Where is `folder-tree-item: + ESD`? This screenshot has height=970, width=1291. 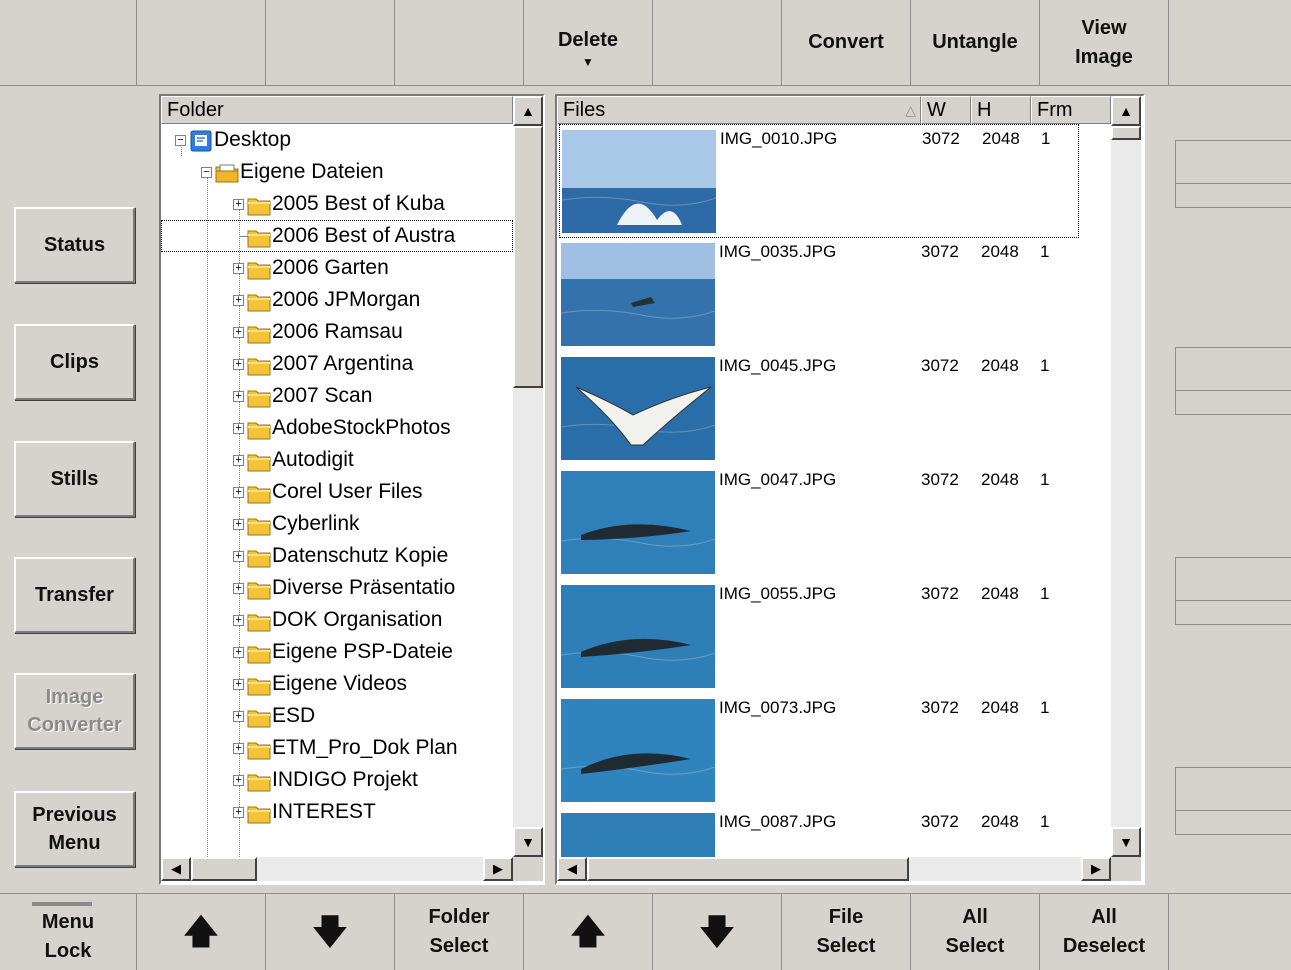
folder-tree-item: + ESD is located at coordinates (337, 716).